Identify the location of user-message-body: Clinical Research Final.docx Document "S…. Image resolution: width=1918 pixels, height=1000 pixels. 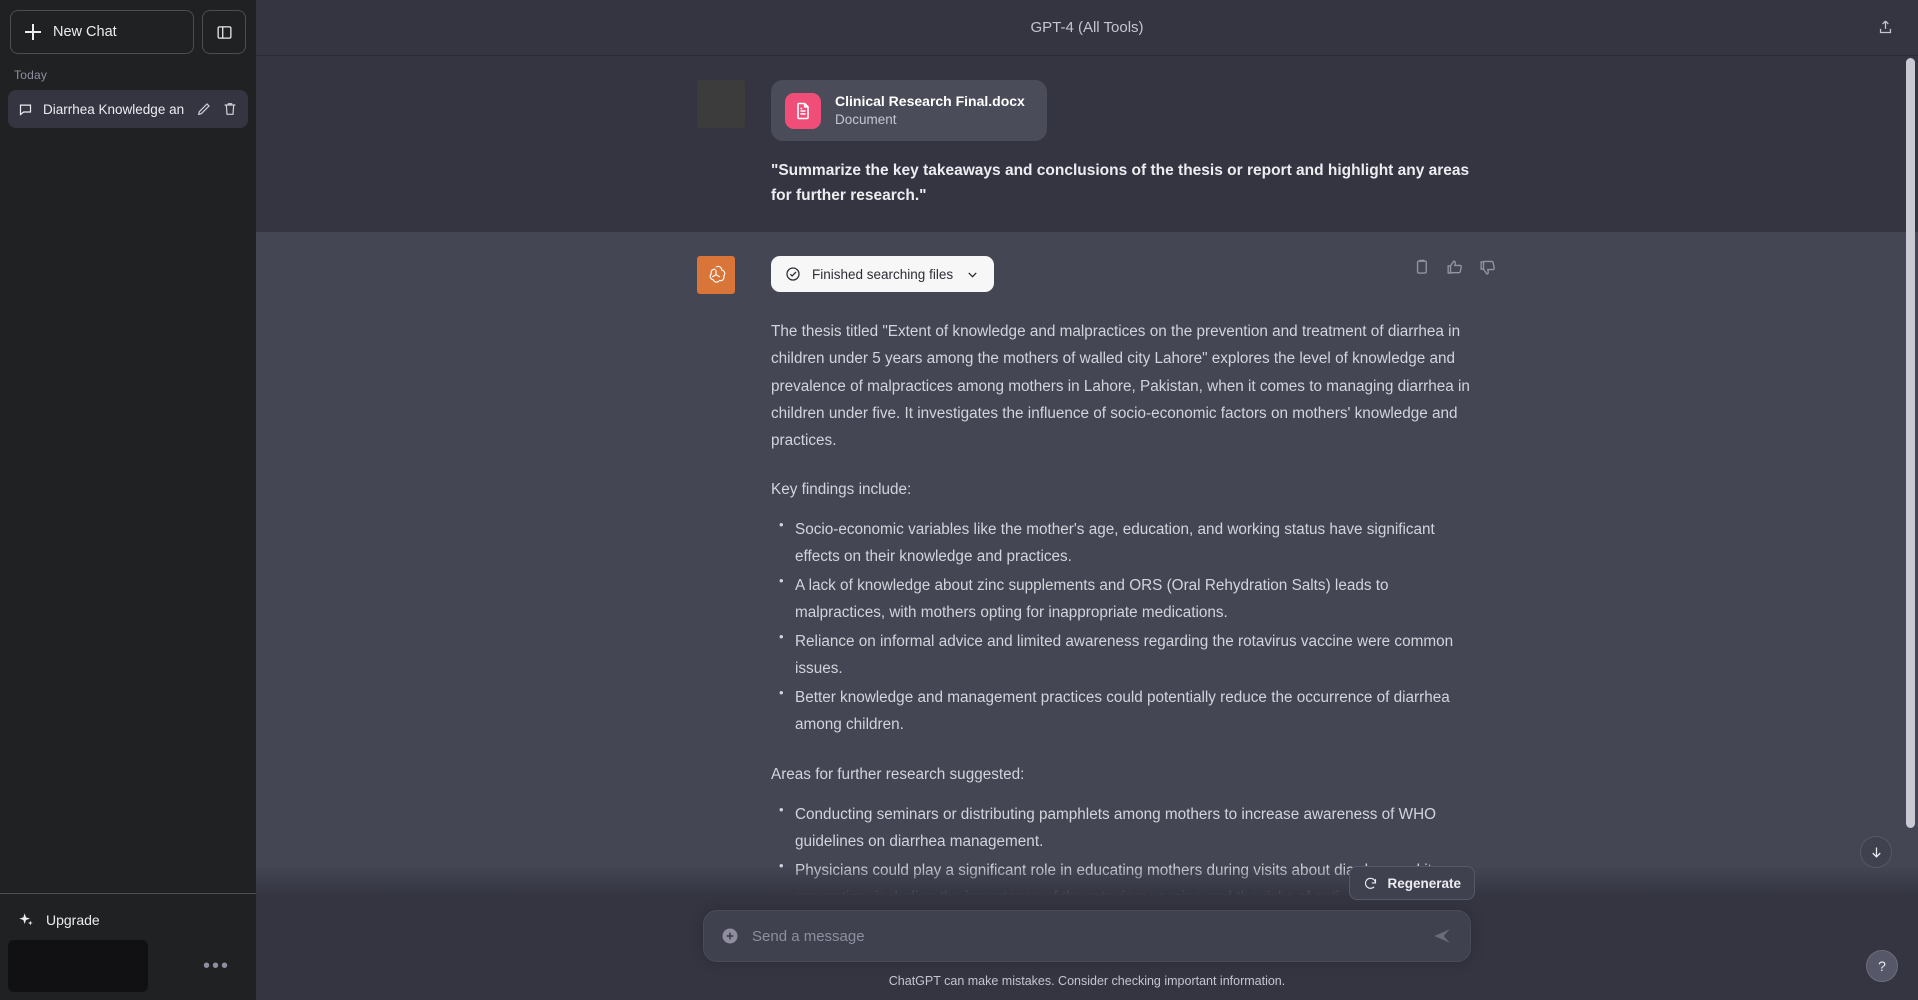
(1124, 144).